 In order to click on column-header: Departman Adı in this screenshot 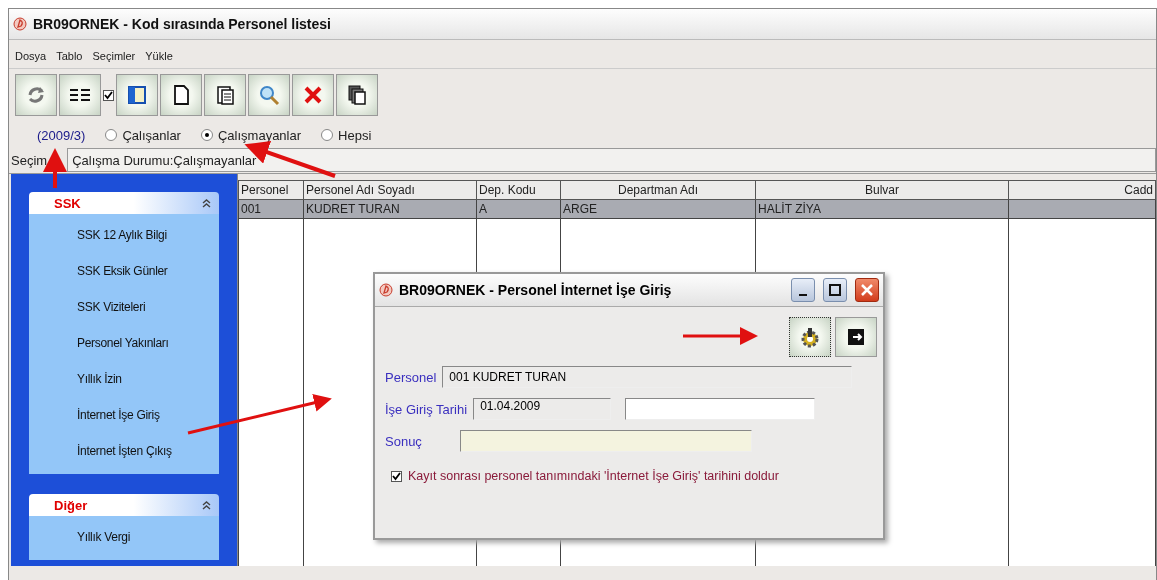, I will do `click(658, 190)`.